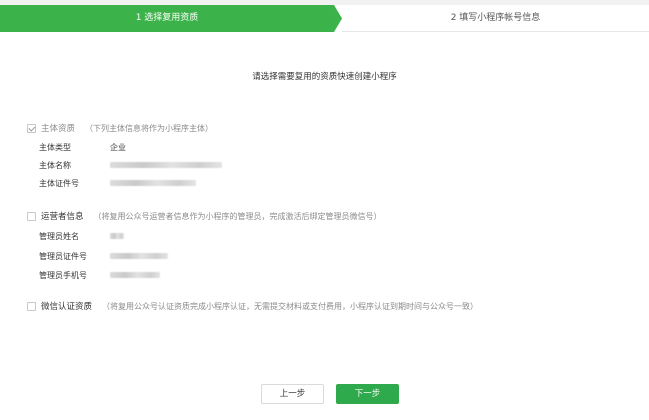 The image size is (649, 420). What do you see at coordinates (118, 147) in the screenshot?
I see `entity-type-value: 企业` at bounding box center [118, 147].